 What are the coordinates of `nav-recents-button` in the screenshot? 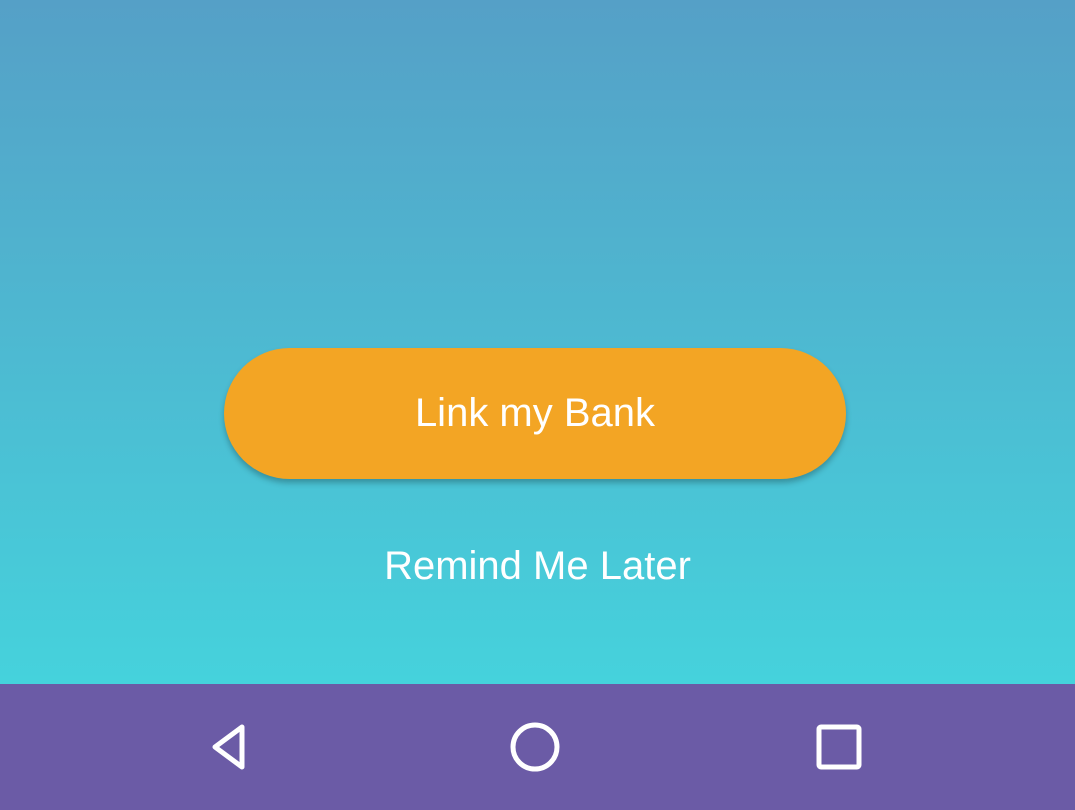 It's located at (839, 747).